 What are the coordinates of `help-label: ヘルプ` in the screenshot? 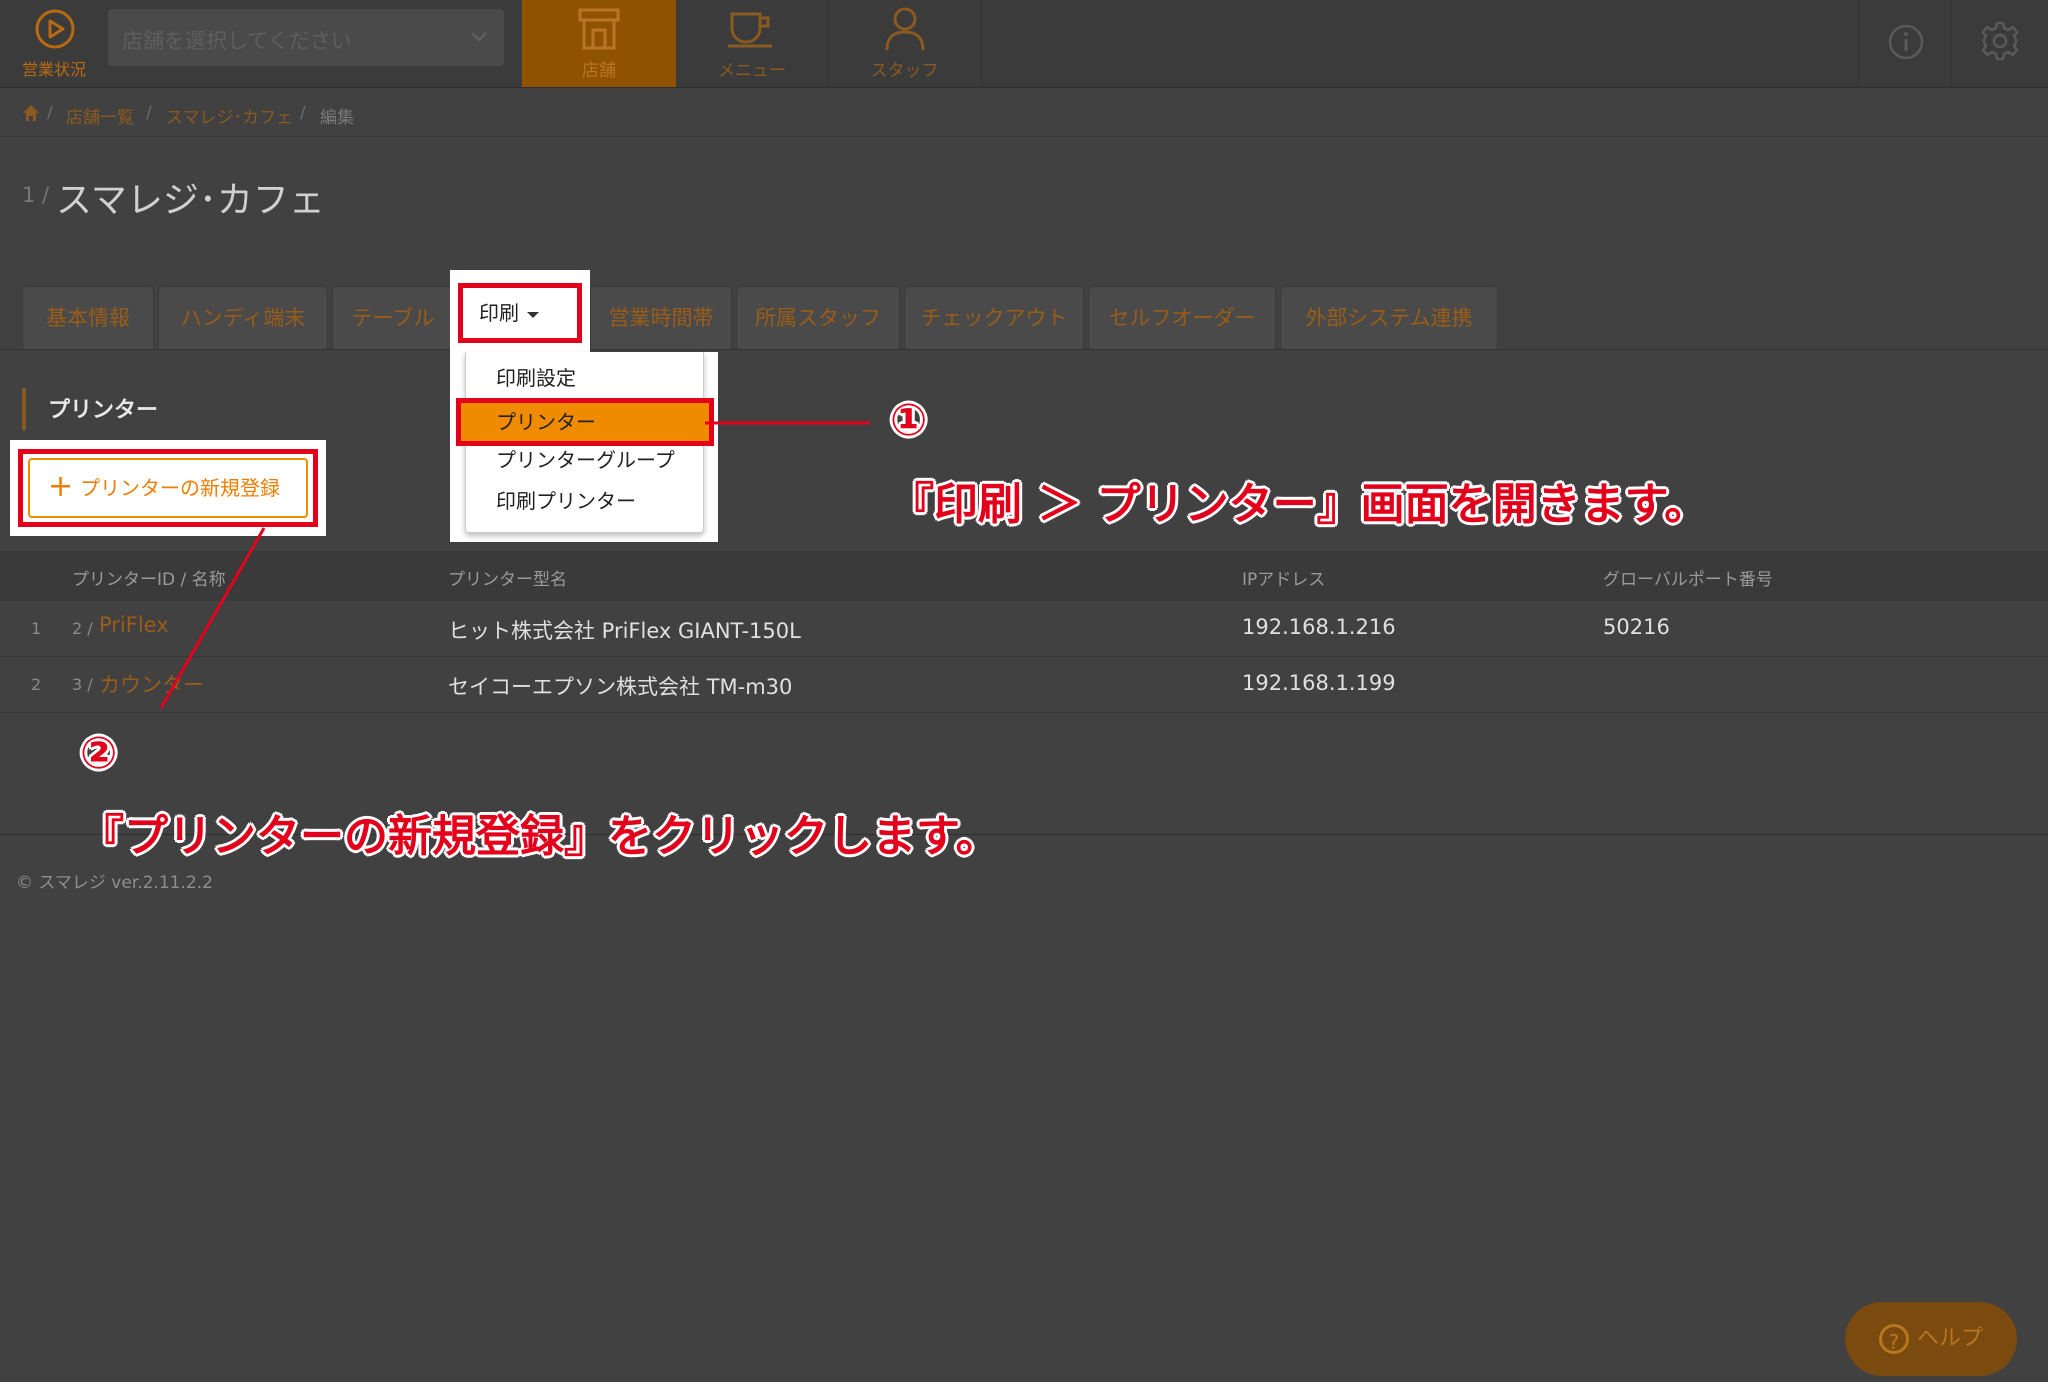 It's located at (1949, 1338).